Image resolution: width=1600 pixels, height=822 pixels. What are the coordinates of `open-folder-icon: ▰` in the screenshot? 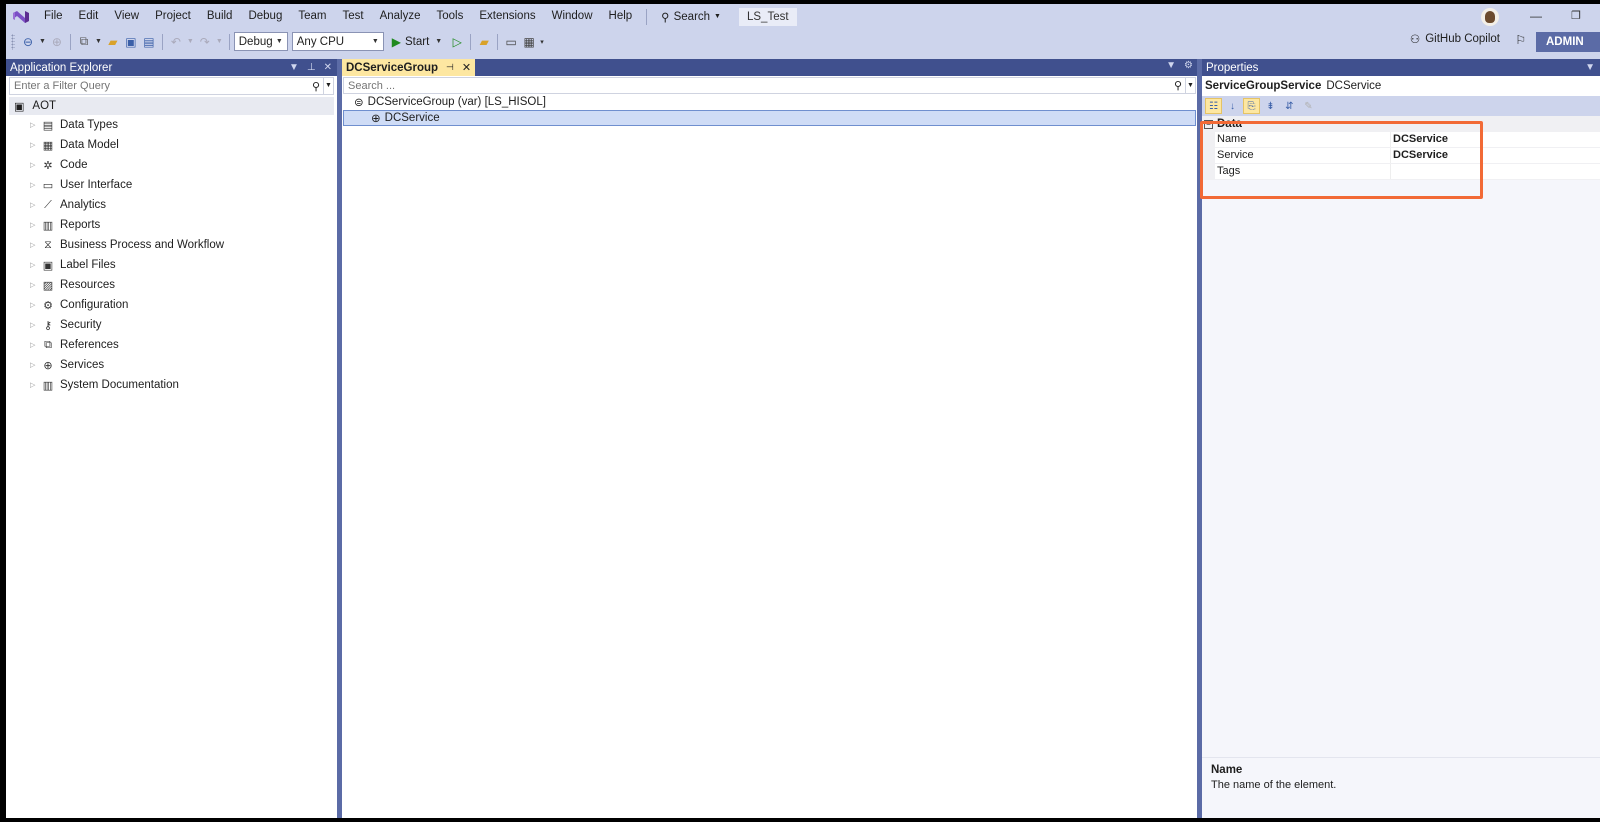 It's located at (113, 42).